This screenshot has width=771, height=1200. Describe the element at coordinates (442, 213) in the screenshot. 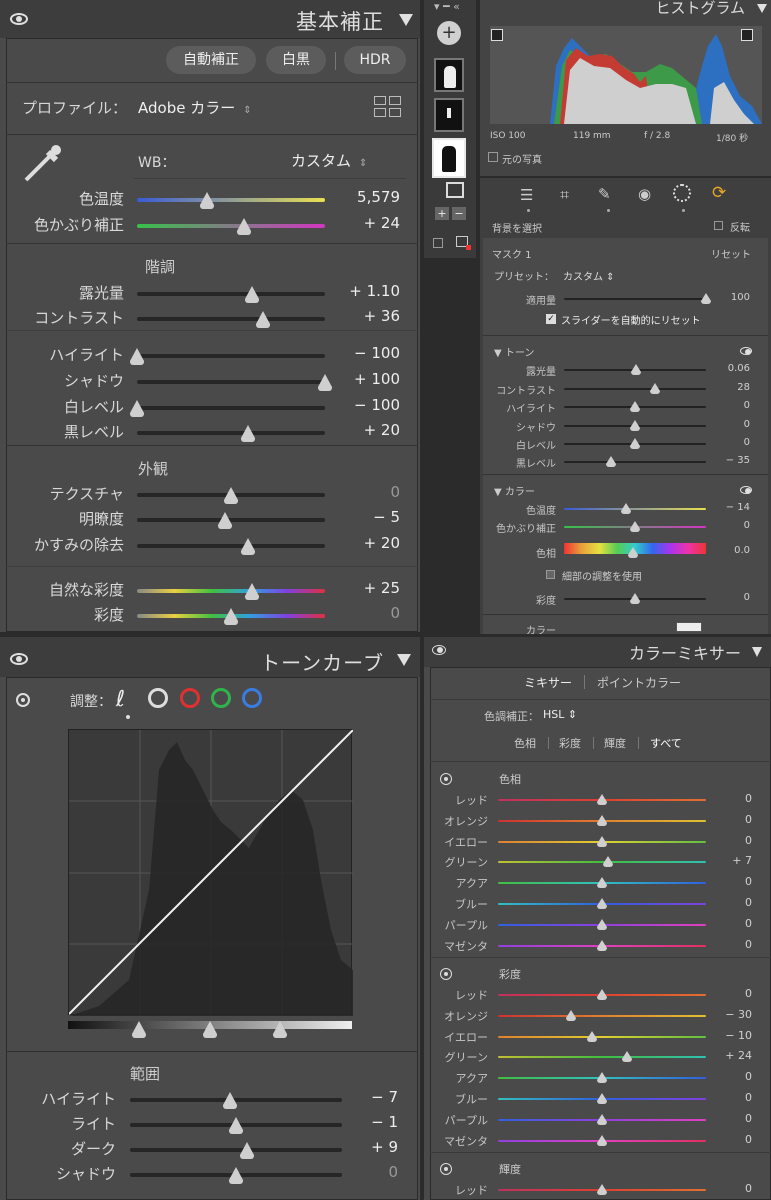

I see `plus-small-button: +` at that location.